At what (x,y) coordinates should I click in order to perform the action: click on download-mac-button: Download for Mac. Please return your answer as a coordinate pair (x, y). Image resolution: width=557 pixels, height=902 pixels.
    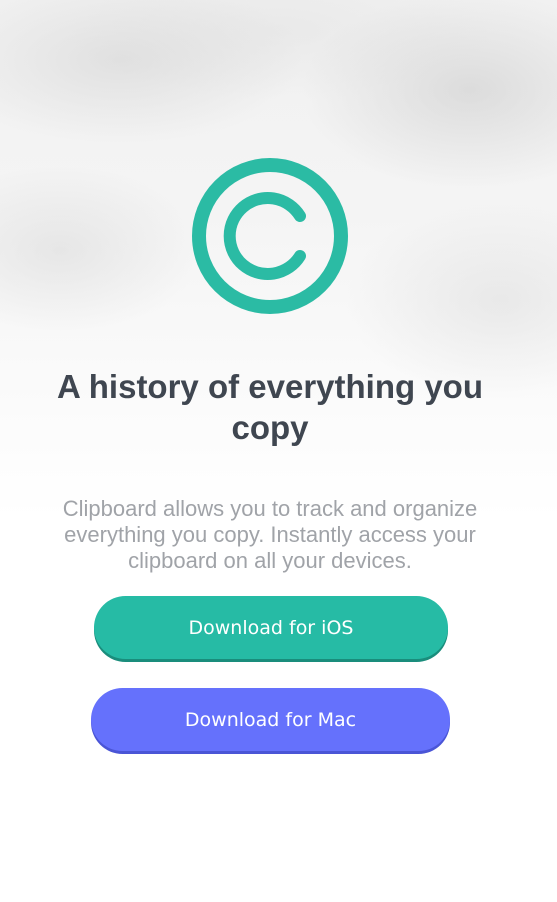
    Looking at the image, I should click on (270, 719).